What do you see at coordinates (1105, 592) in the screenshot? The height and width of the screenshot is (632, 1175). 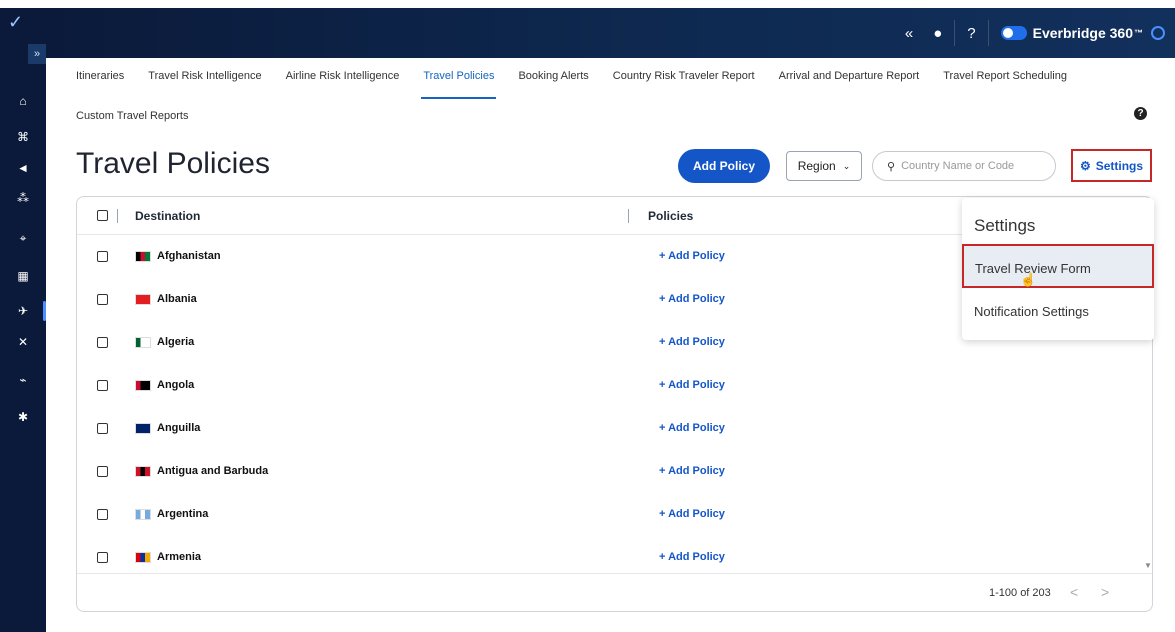 I see `next-page-button: >` at bounding box center [1105, 592].